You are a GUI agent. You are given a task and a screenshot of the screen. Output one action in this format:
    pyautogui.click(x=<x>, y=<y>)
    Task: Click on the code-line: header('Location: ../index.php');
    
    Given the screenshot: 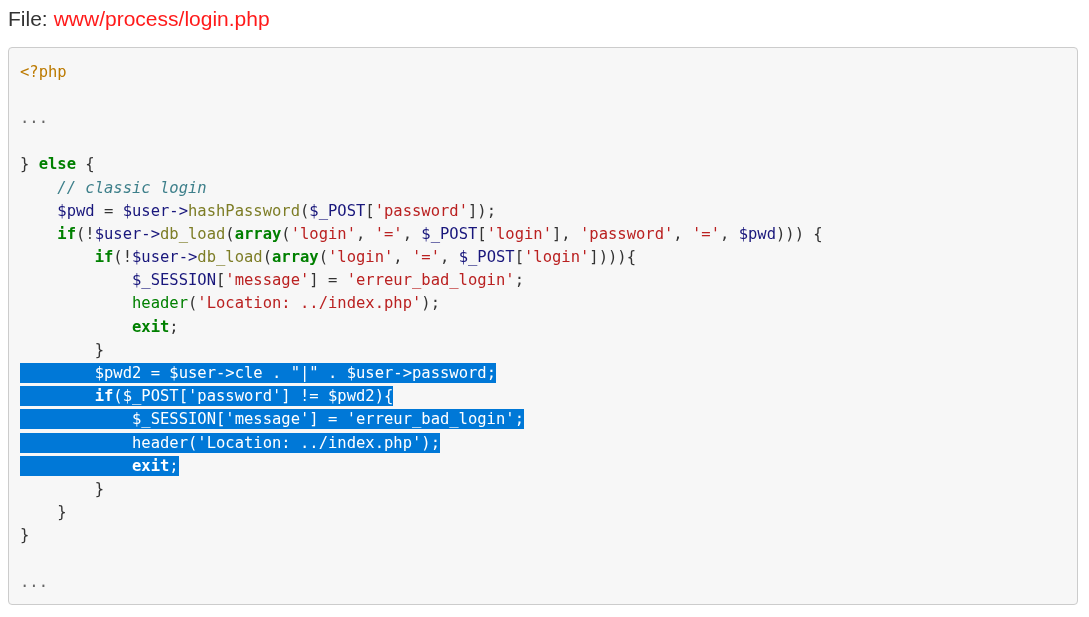 What is the action you would take?
    pyautogui.click(x=285, y=303)
    